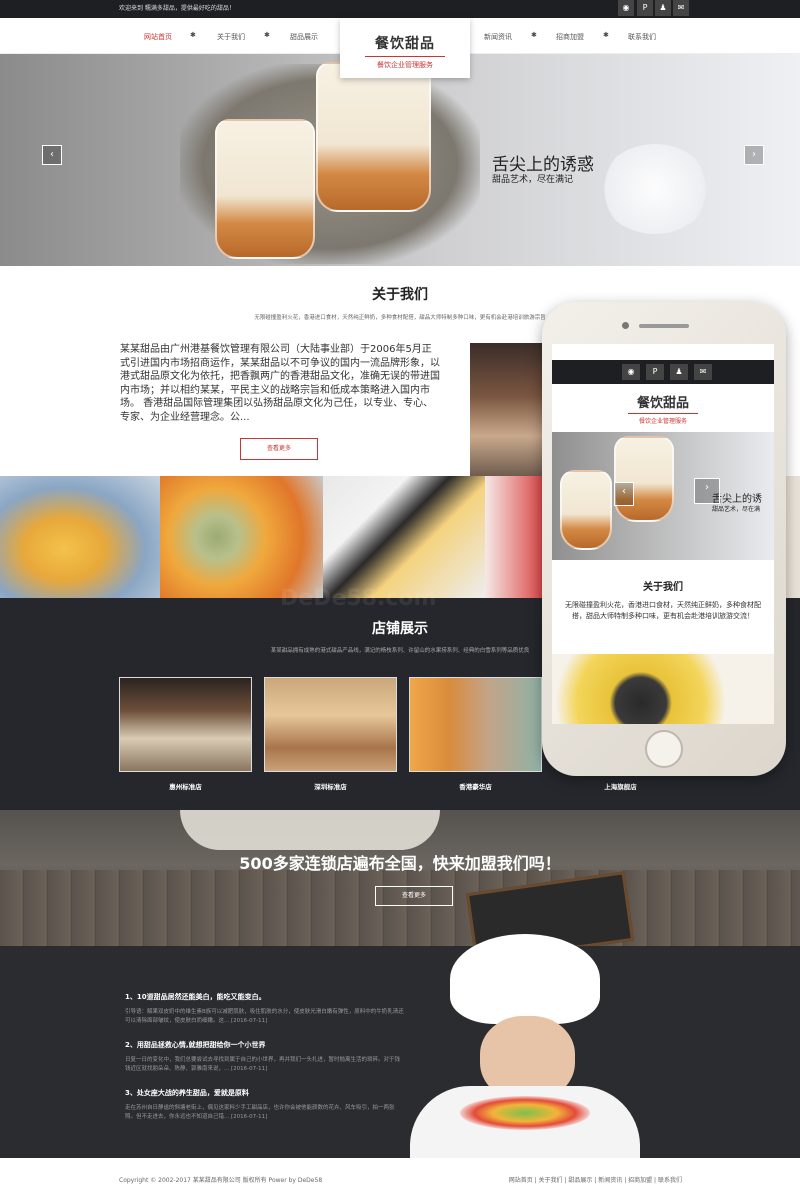  I want to click on mobile-social-bar: ◉ P ♟ ✉, so click(663, 372).